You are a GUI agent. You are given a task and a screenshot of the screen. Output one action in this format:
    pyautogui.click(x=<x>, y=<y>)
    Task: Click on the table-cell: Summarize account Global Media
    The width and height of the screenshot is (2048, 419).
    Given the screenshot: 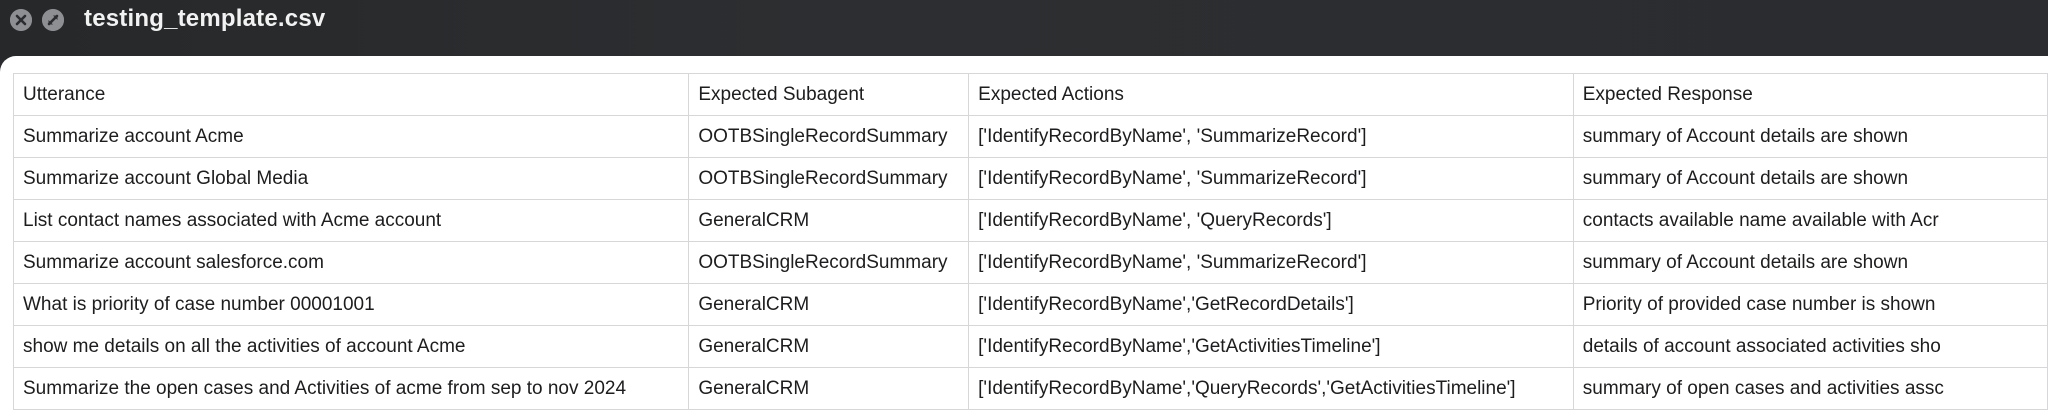 What is the action you would take?
    pyautogui.click(x=351, y=178)
    